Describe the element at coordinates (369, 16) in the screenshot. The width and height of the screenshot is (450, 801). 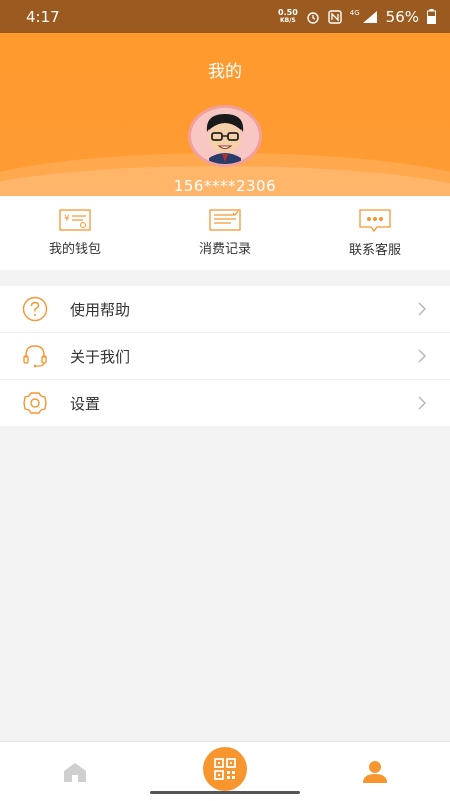
I see `signal-icon` at that location.